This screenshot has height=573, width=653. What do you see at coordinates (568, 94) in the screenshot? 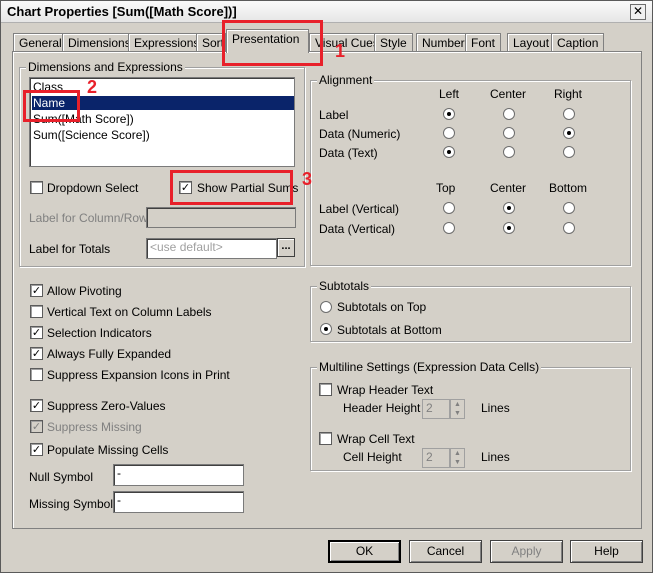
I see `align-right-header: Right` at bounding box center [568, 94].